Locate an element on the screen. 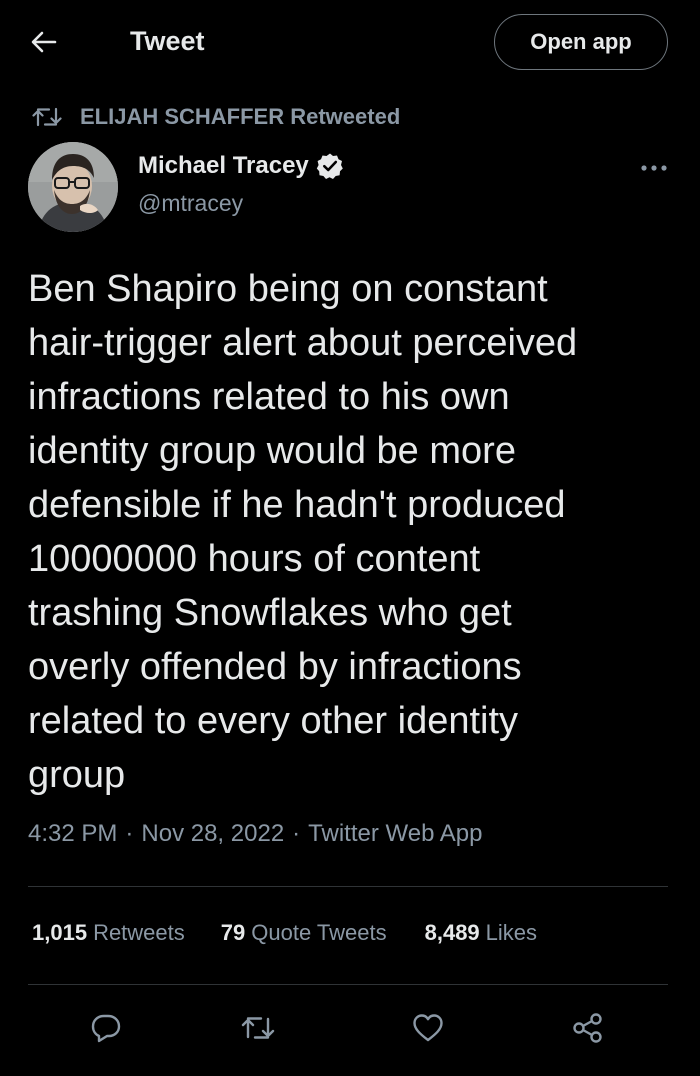 The image size is (700, 1076). avatar is located at coordinates (73, 187).